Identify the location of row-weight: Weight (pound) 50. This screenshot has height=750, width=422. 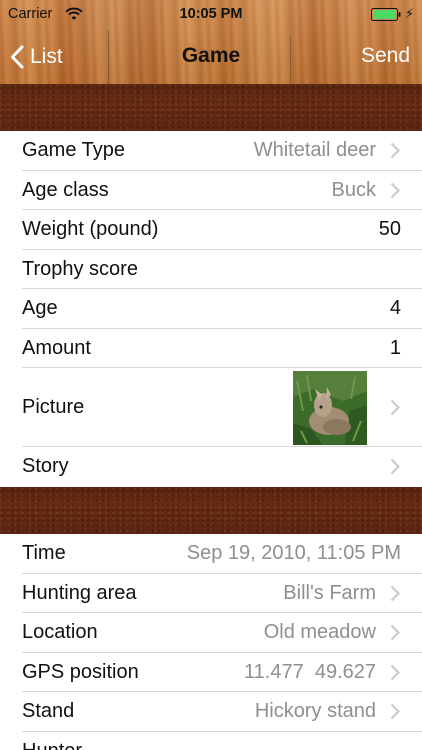
(211, 230).